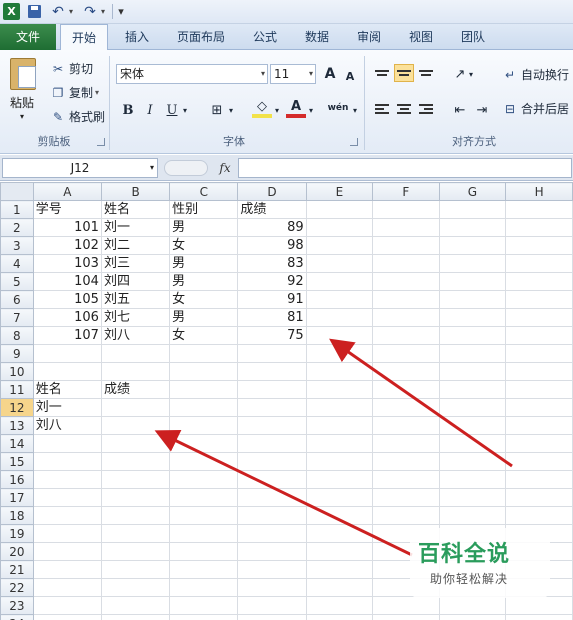 The width and height of the screenshot is (573, 620). I want to click on cell-d: 75, so click(272, 335).